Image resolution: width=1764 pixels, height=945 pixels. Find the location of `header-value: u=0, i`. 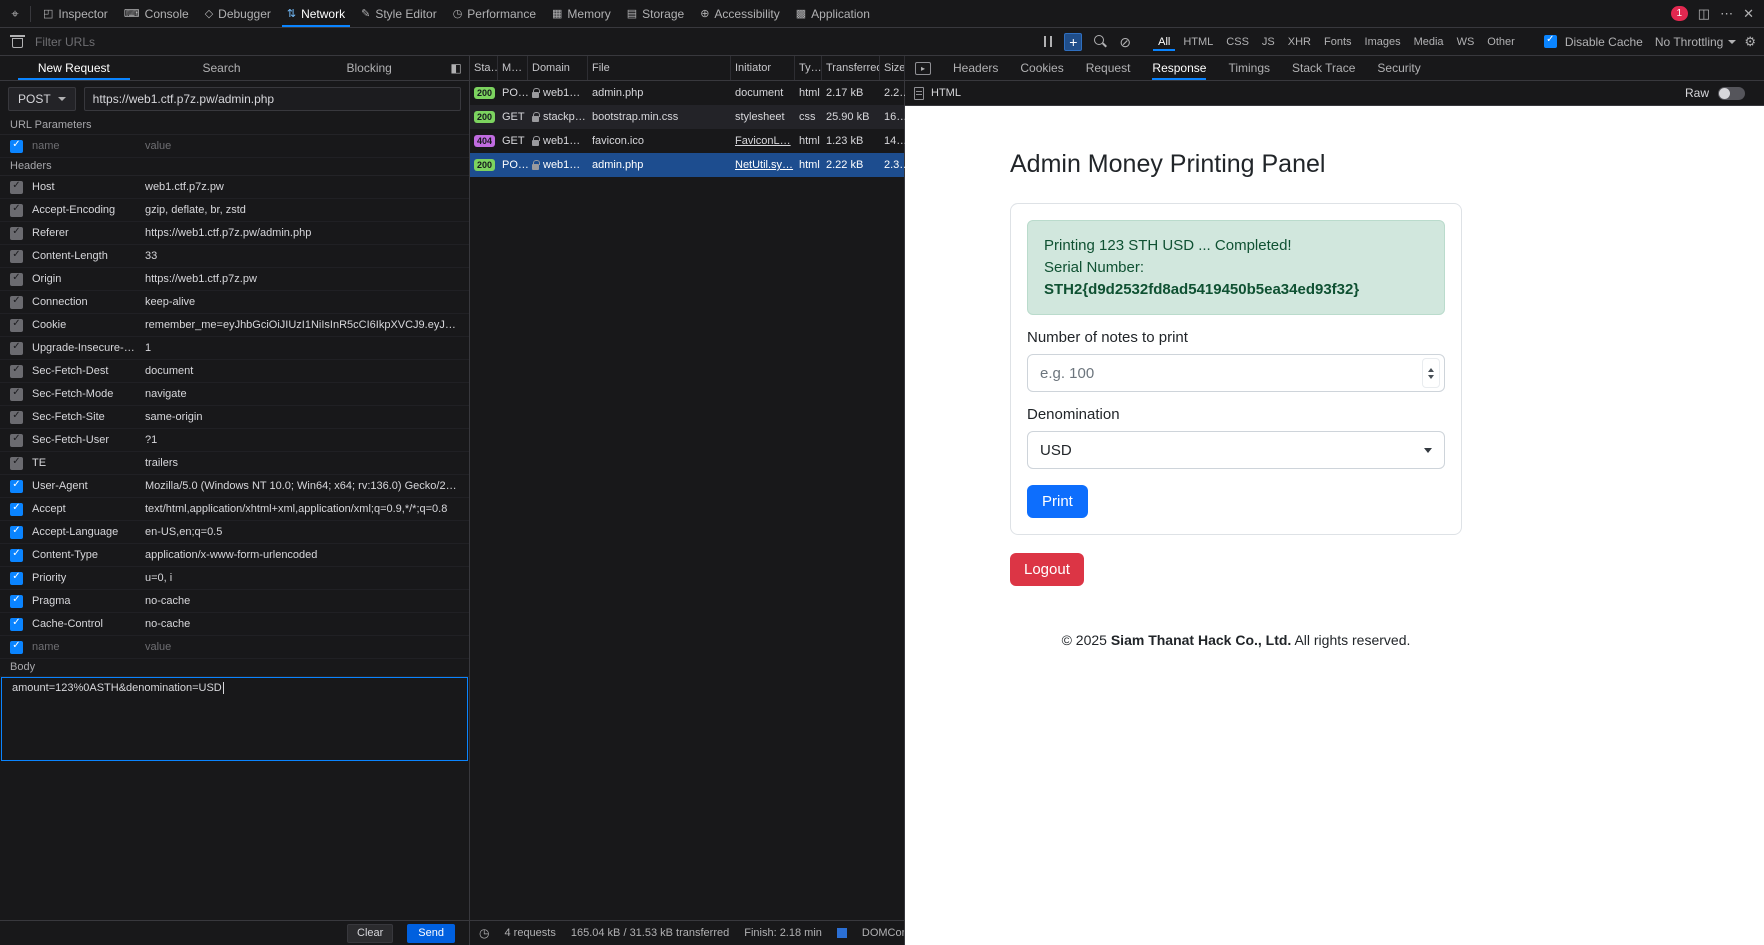

header-value: u=0, i is located at coordinates (302, 578).